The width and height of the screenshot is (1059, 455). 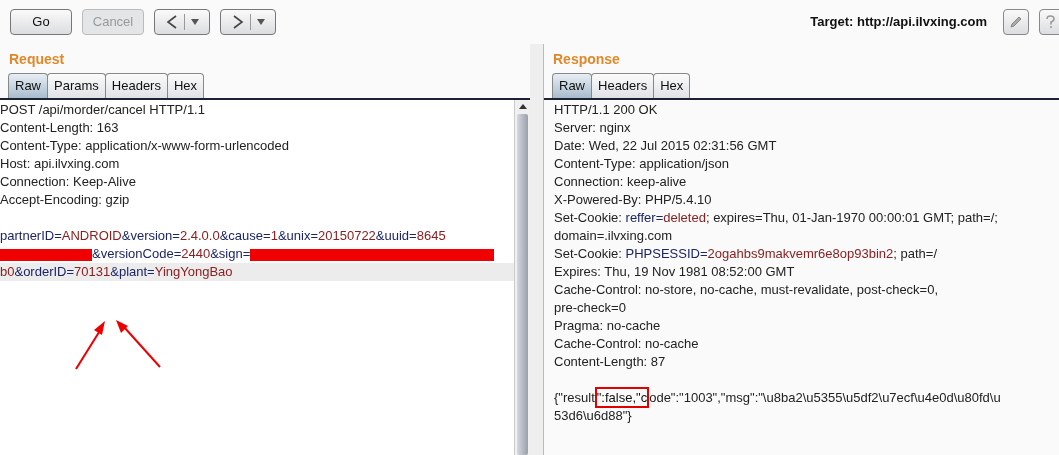 I want to click on code-text: {"result, so click(x=574, y=397).